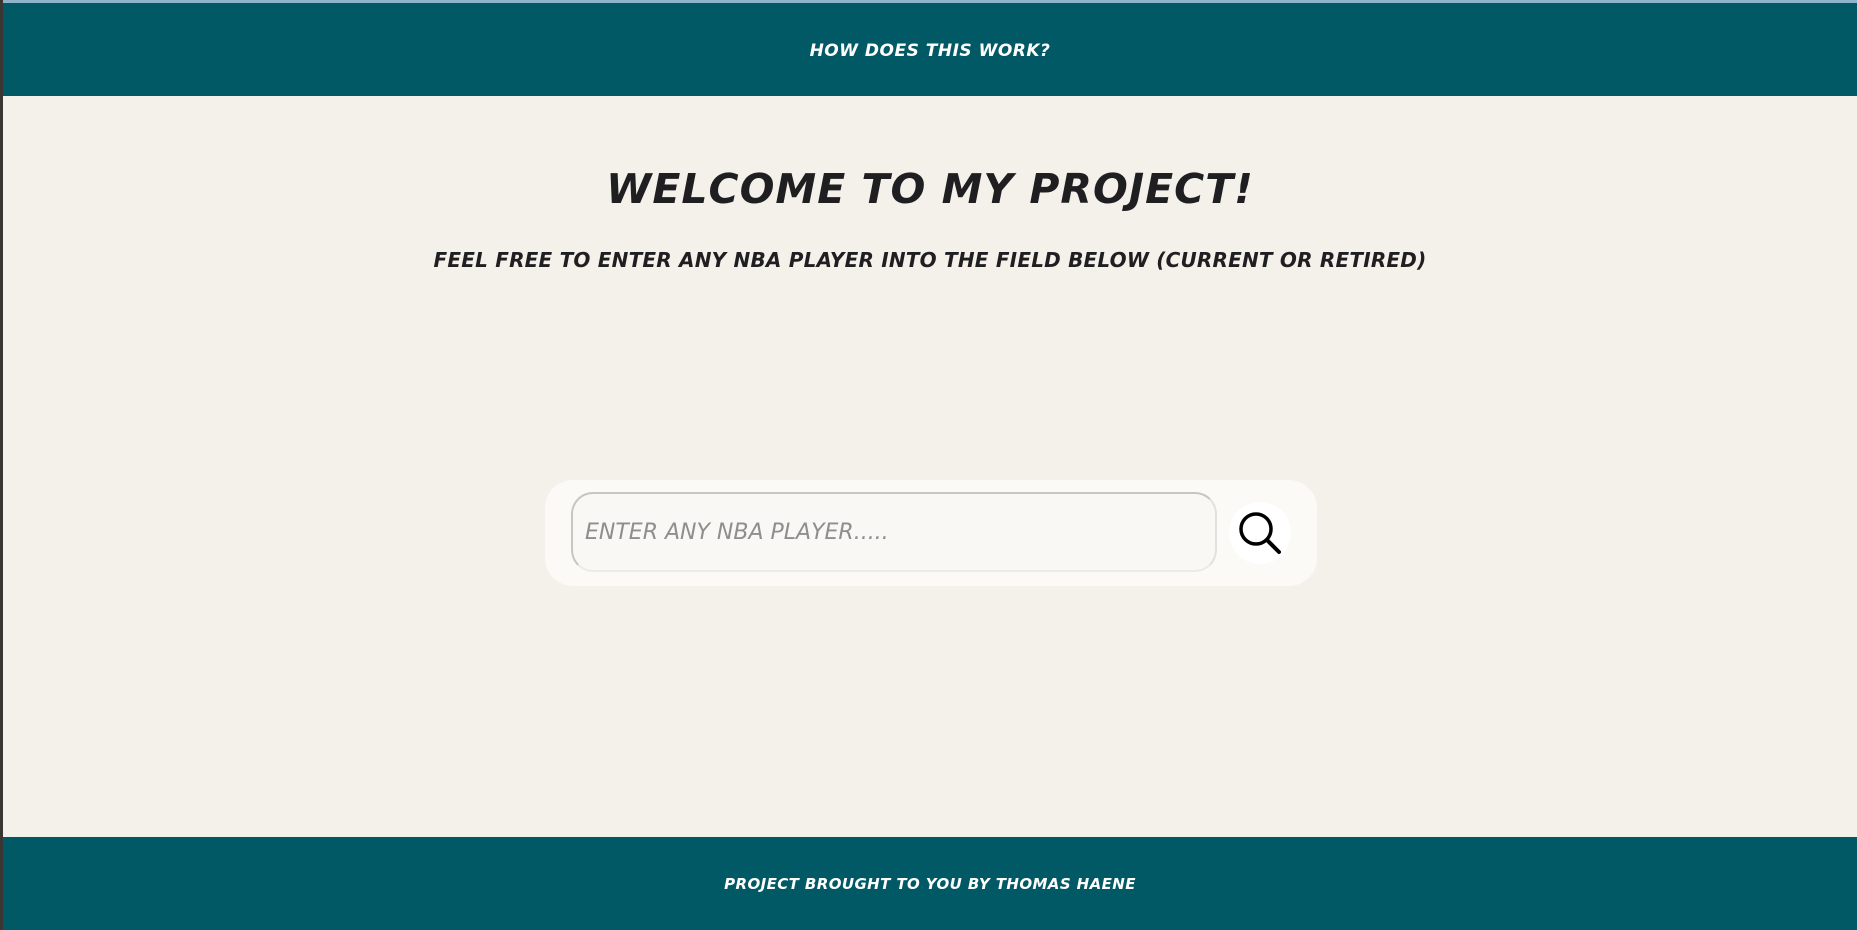 Image resolution: width=1857 pixels, height=930 pixels. Describe the element at coordinates (894, 532) in the screenshot. I see `player-search-input` at that location.